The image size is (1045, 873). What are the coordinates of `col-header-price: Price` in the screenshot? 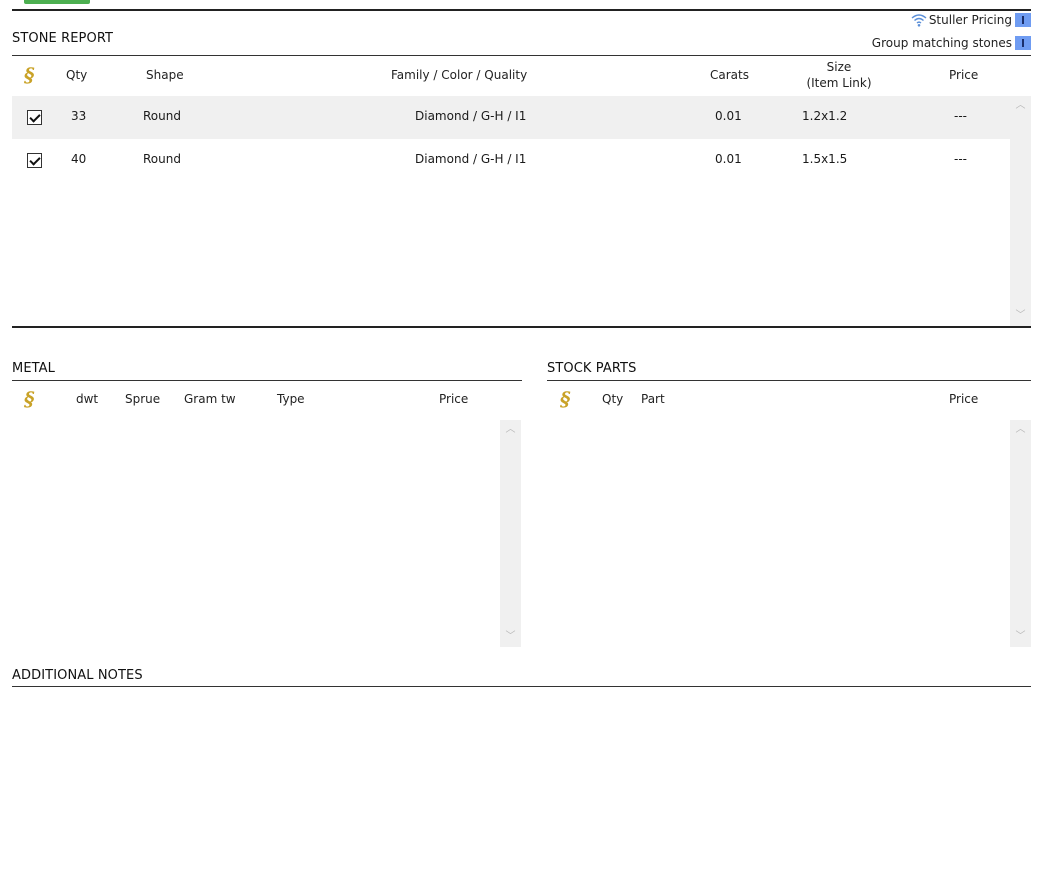 It's located at (964, 75).